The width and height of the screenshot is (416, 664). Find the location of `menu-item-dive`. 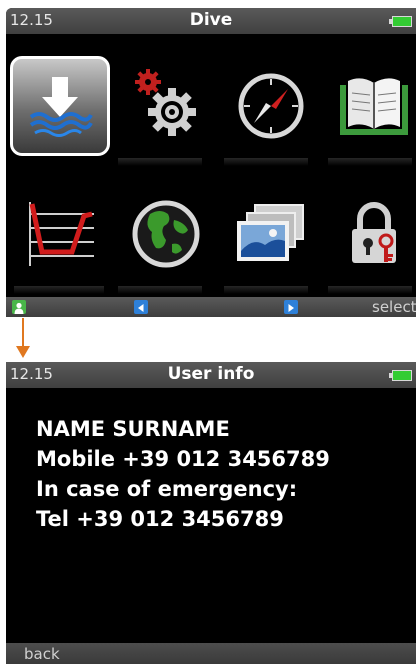

menu-item-dive is located at coordinates (60, 106).